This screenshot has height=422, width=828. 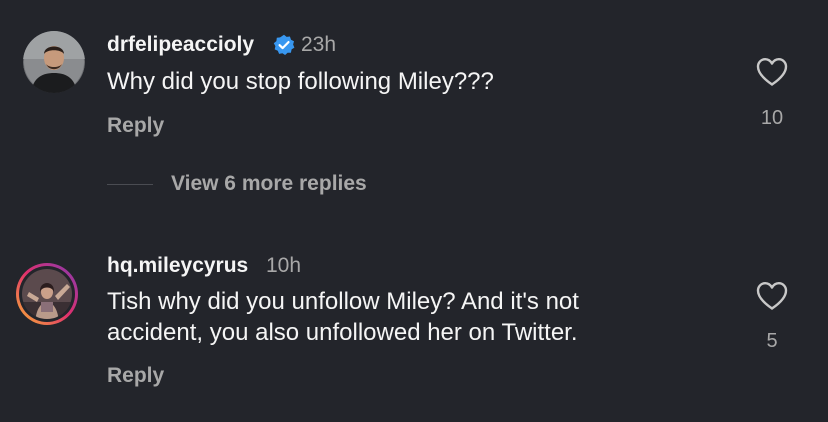 I want to click on comment-username: drfelipeaccioly, so click(x=180, y=45).